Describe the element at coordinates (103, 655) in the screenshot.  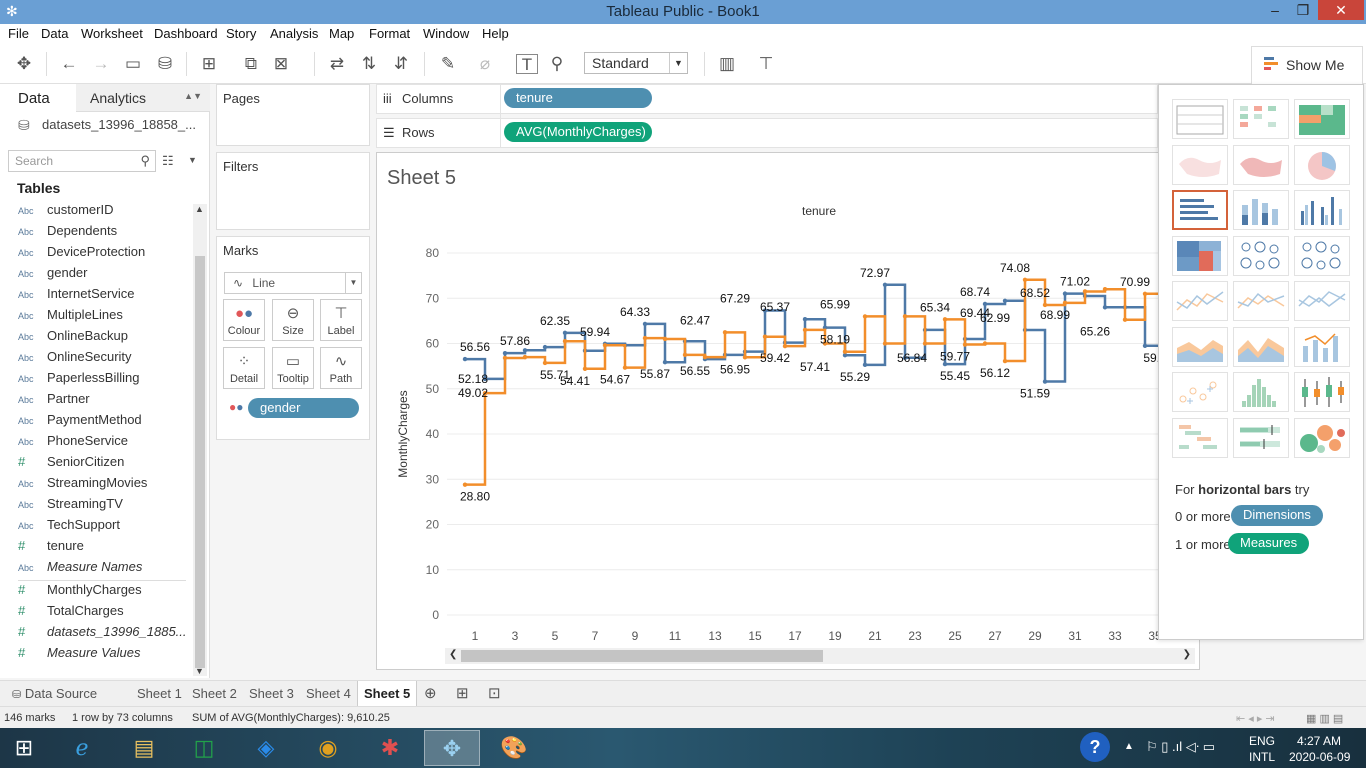
I see `field-item: # Measure Values` at that location.